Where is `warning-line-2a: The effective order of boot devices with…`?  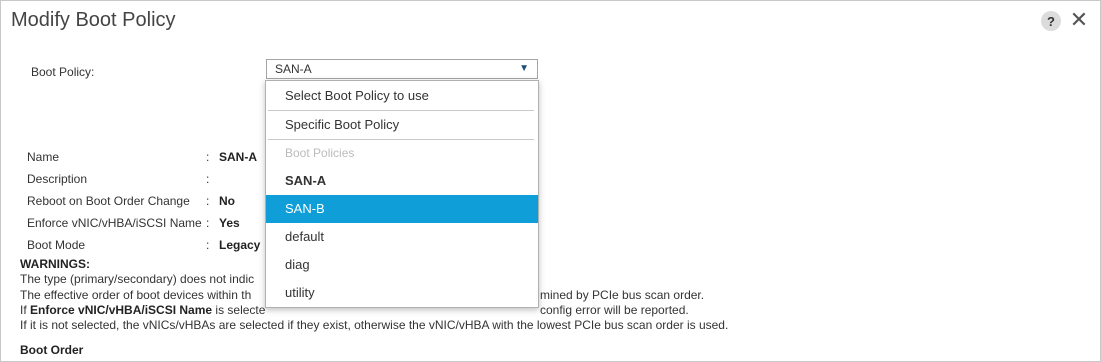
warning-line-2a: The effective order of boot devices with… is located at coordinates (136, 295).